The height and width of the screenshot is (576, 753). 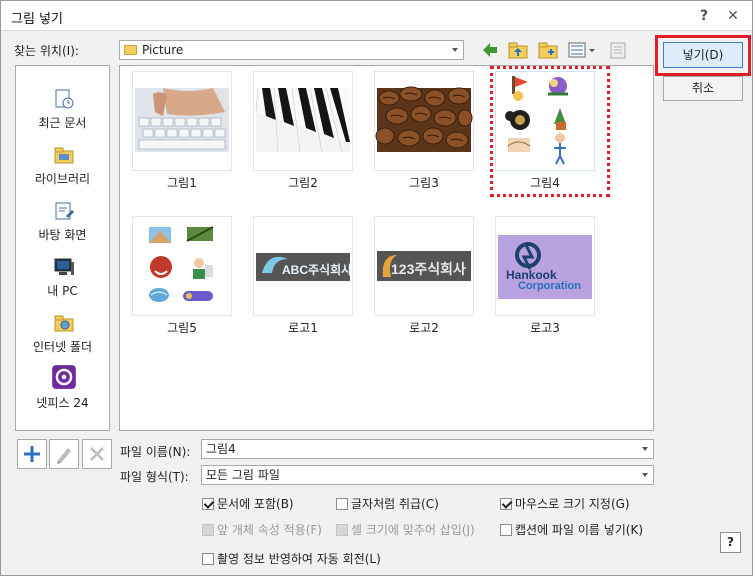 I want to click on logo-text: 123주식회사, so click(x=428, y=269).